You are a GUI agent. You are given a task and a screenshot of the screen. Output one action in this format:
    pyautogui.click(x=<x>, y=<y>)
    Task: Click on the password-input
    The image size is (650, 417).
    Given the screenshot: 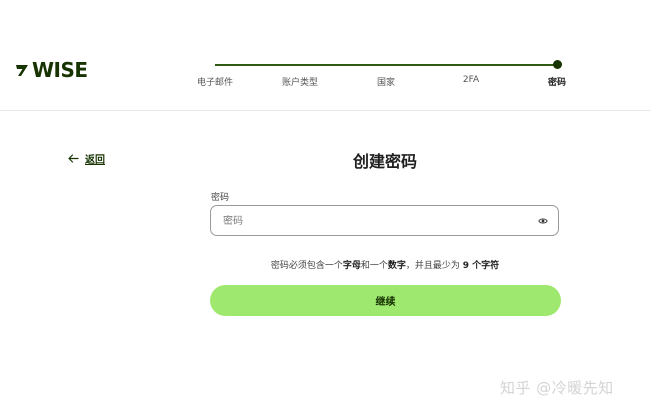 What is the action you would take?
    pyautogui.click(x=373, y=221)
    